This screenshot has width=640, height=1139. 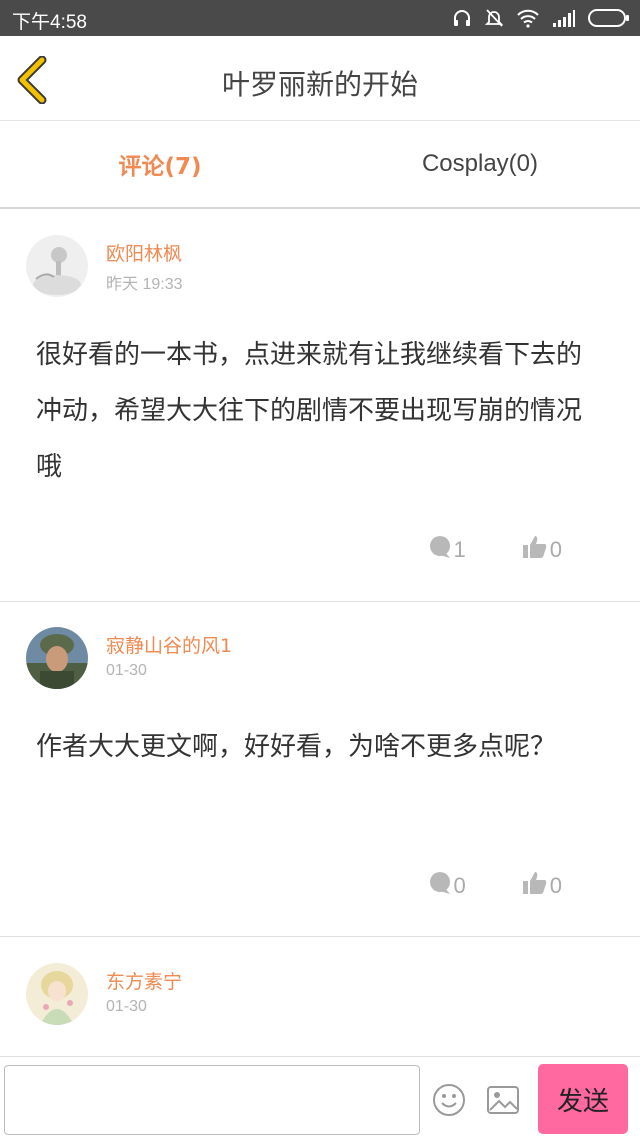 I want to click on tab-cosplay: Cosplay(0), so click(x=480, y=164).